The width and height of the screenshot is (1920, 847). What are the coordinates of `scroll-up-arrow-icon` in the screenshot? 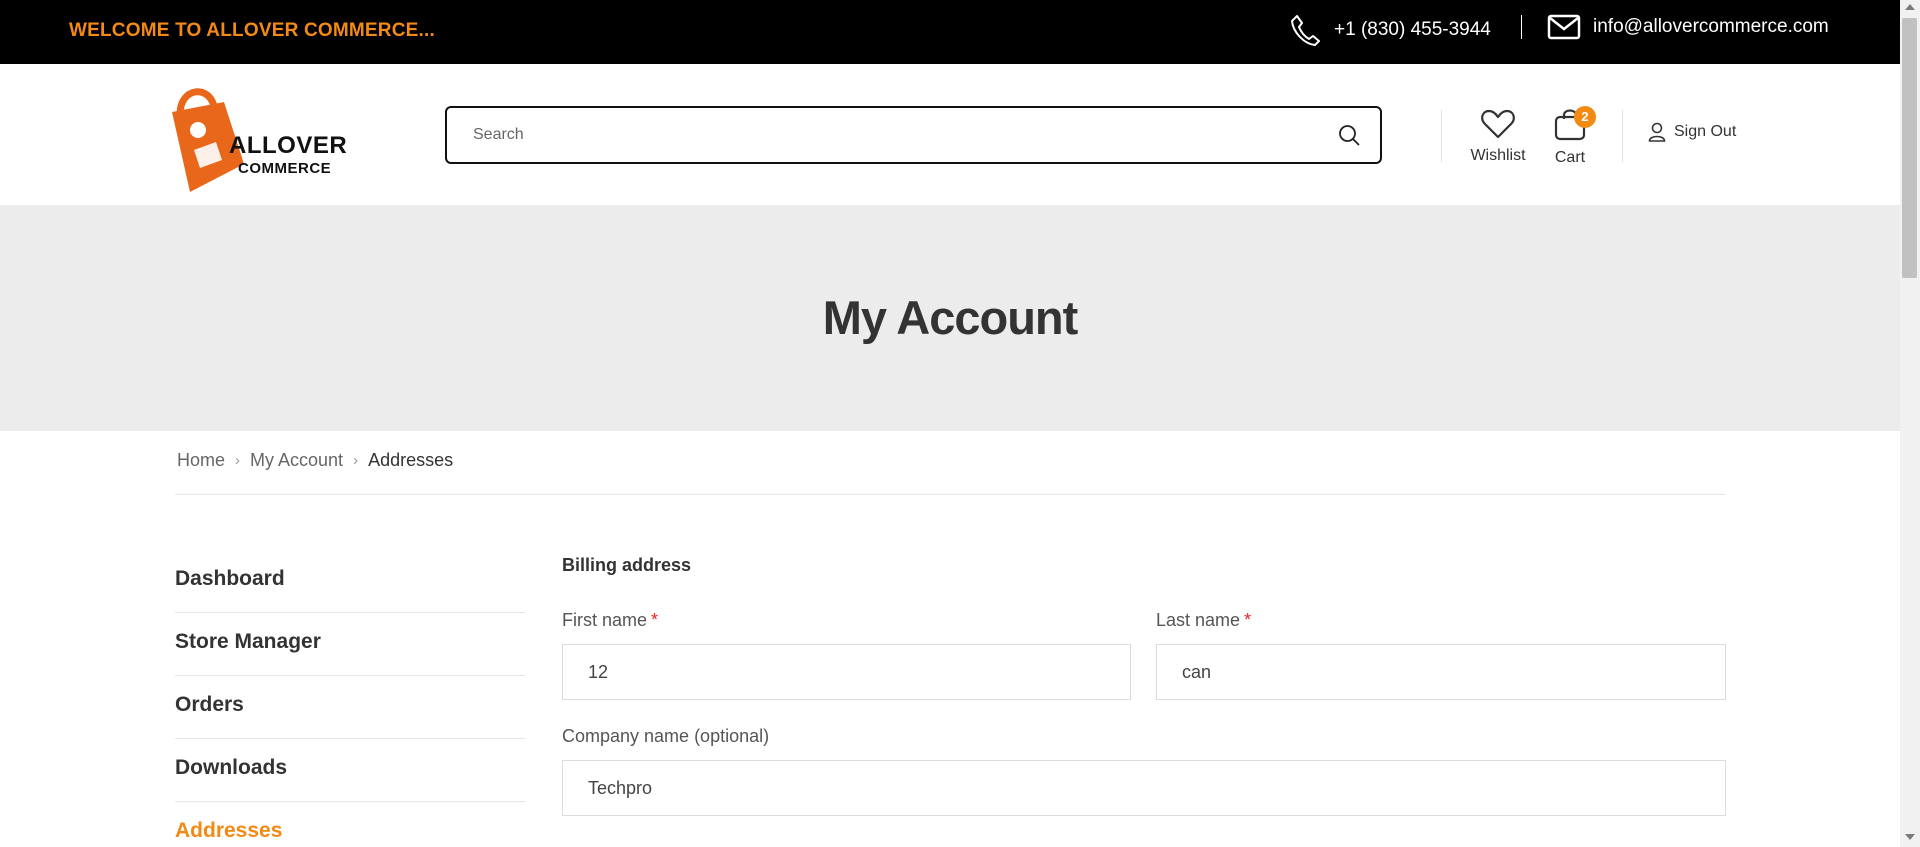 It's located at (1910, 7).